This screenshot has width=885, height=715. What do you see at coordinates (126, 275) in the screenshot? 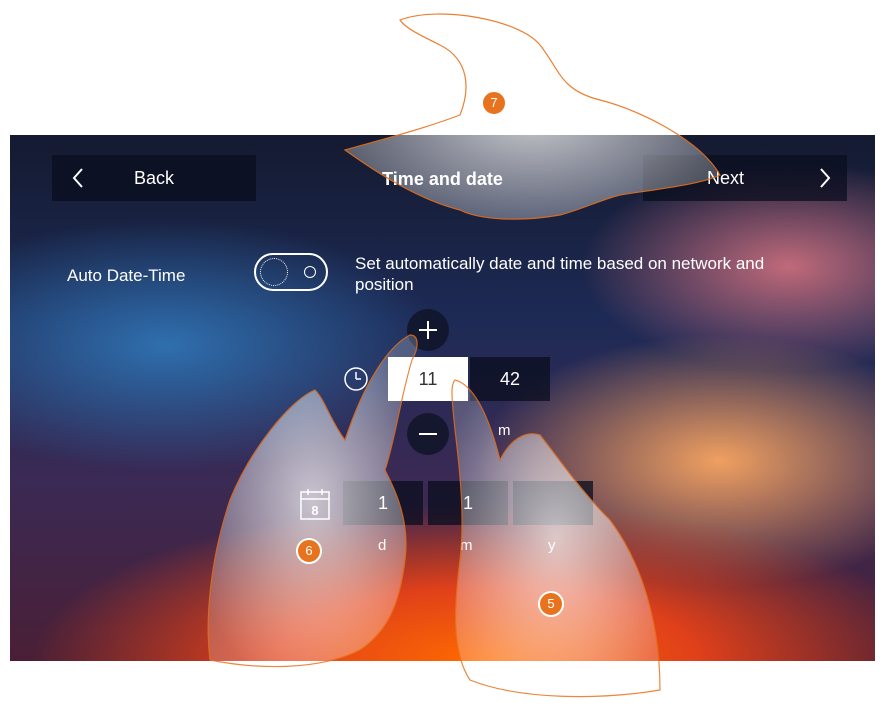
I see `auto-datetime-label: Auto Date-Time` at bounding box center [126, 275].